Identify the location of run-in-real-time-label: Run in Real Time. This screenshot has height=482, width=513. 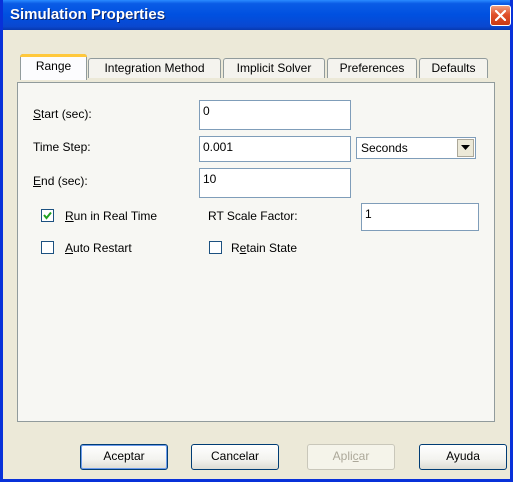
(111, 216).